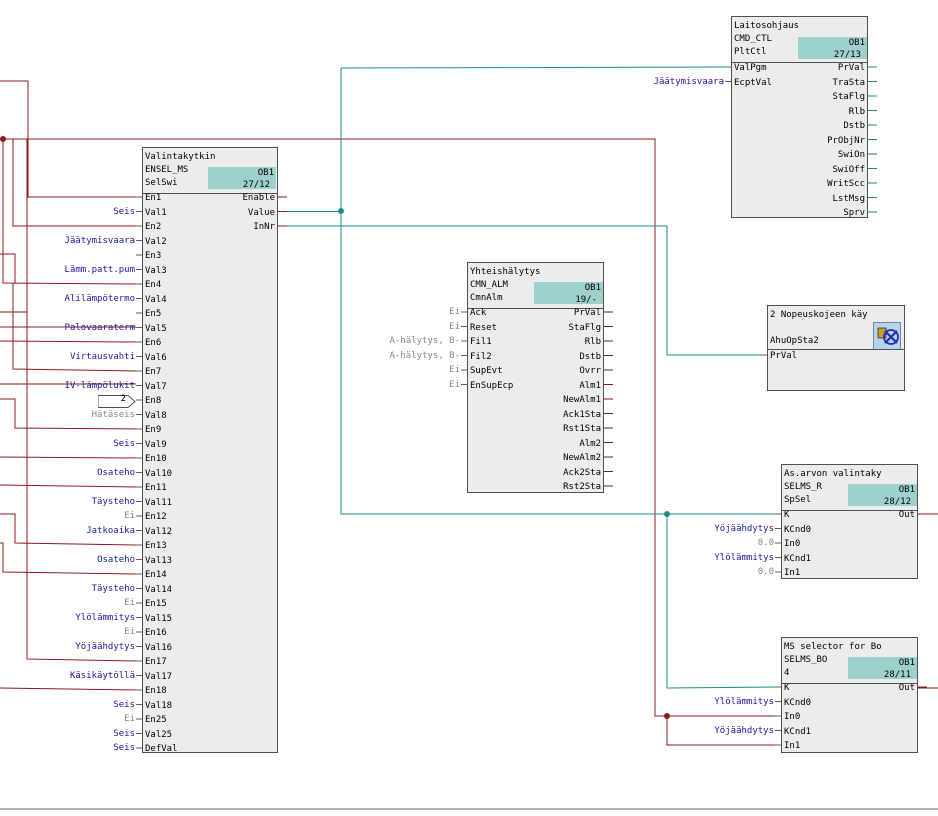  What do you see at coordinates (156, 691) in the screenshot?
I see `input-pin-en18: En18` at bounding box center [156, 691].